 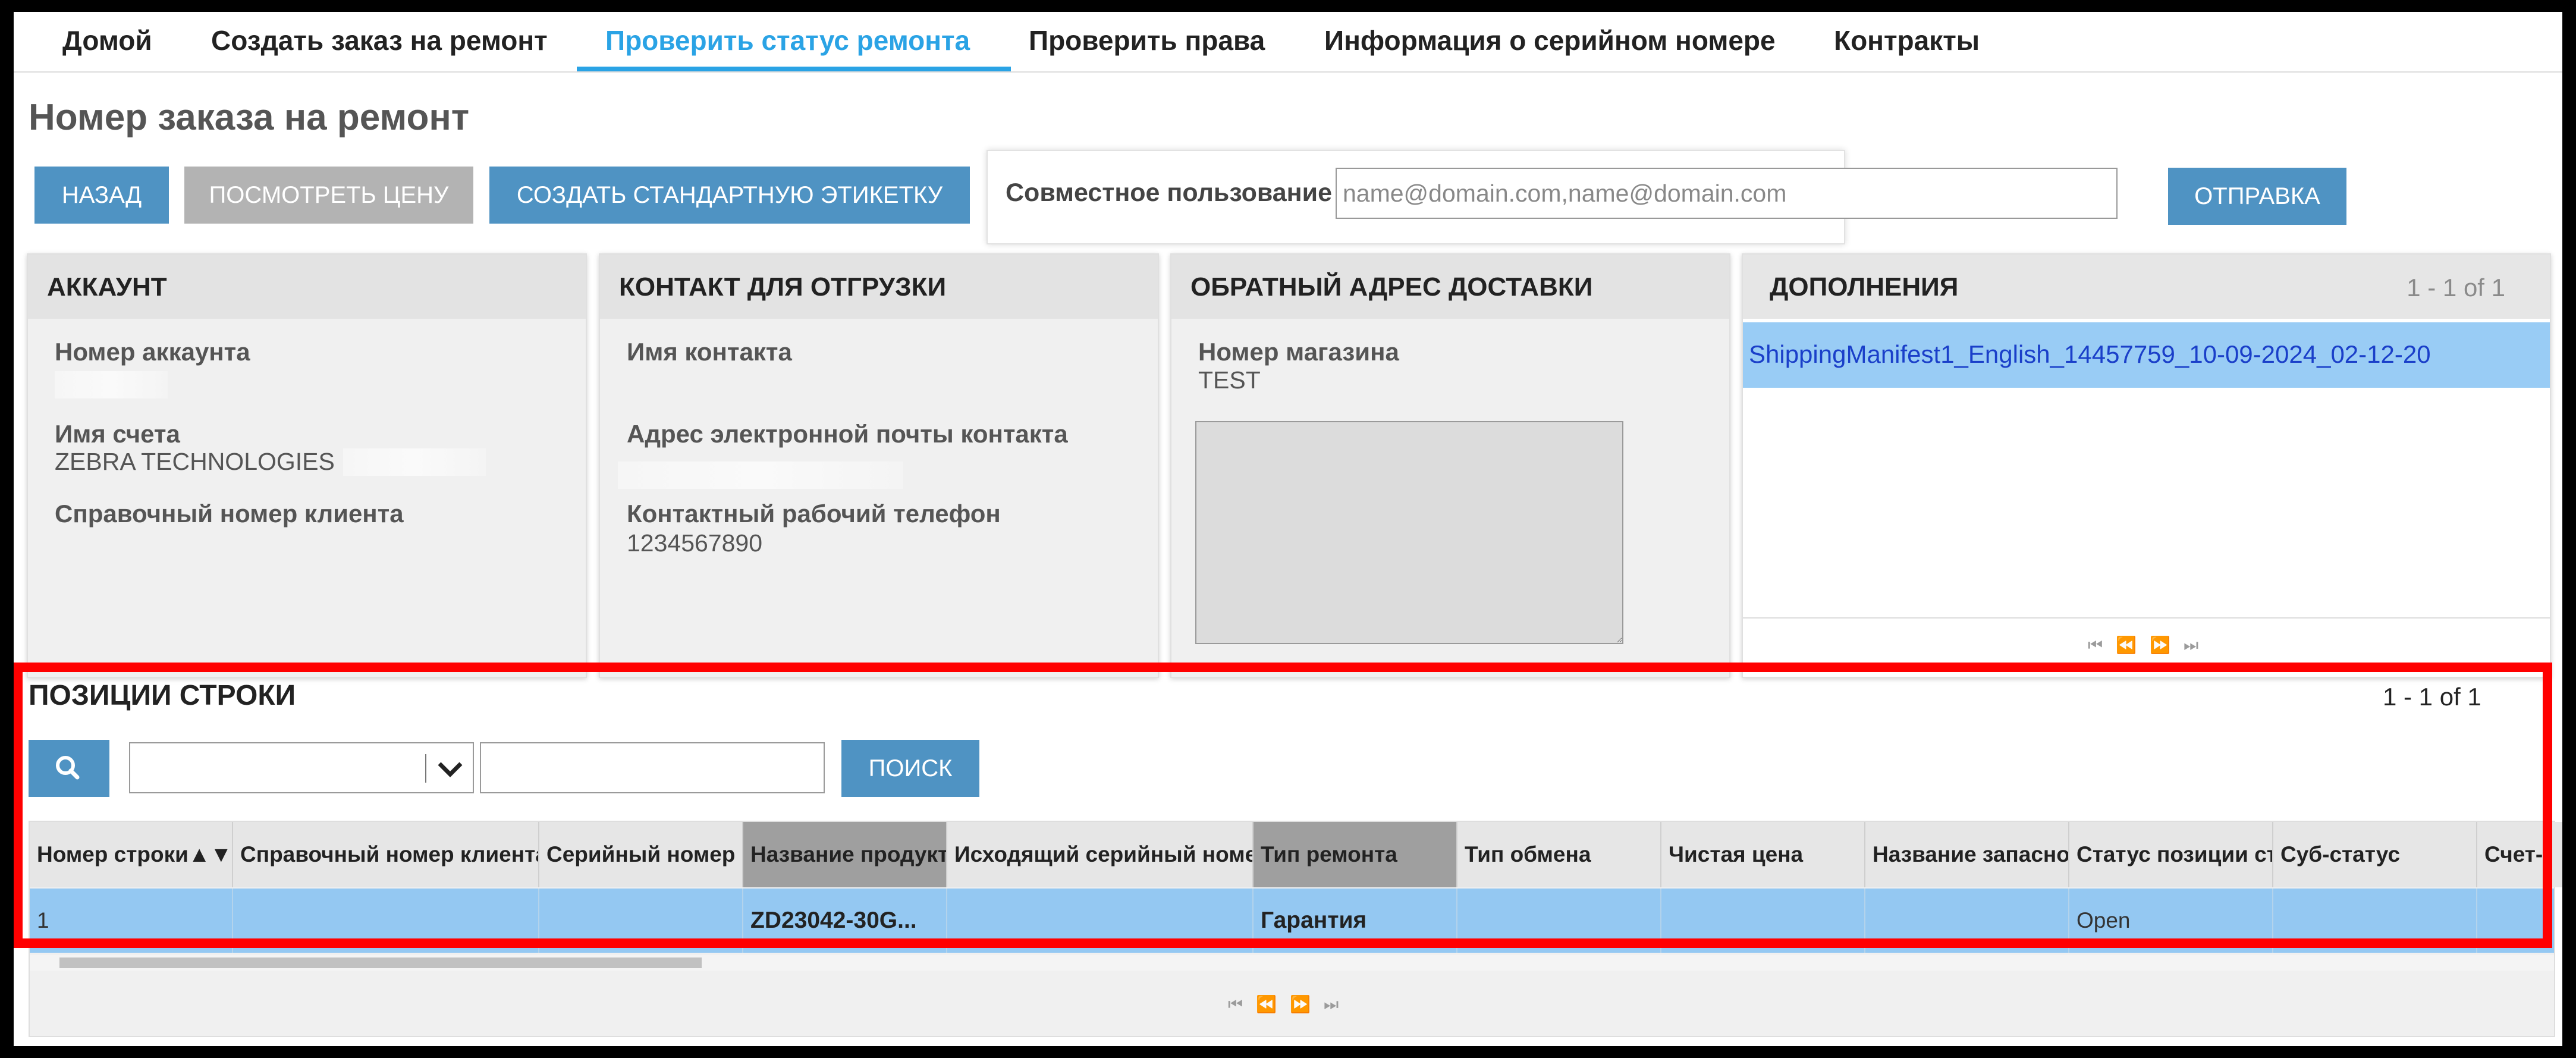 I want to click on attachments-pager: ⏮⏪⏩⏭, so click(x=2149, y=645).